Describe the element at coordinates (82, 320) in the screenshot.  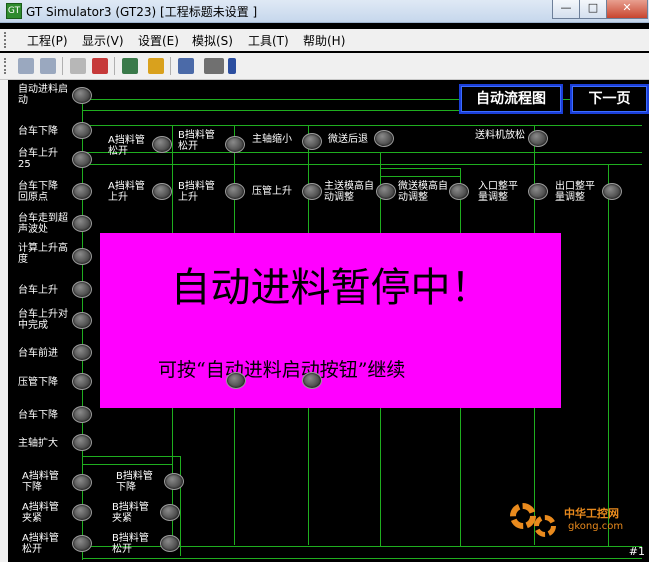
I see `lamp-cart-up-centered` at that location.